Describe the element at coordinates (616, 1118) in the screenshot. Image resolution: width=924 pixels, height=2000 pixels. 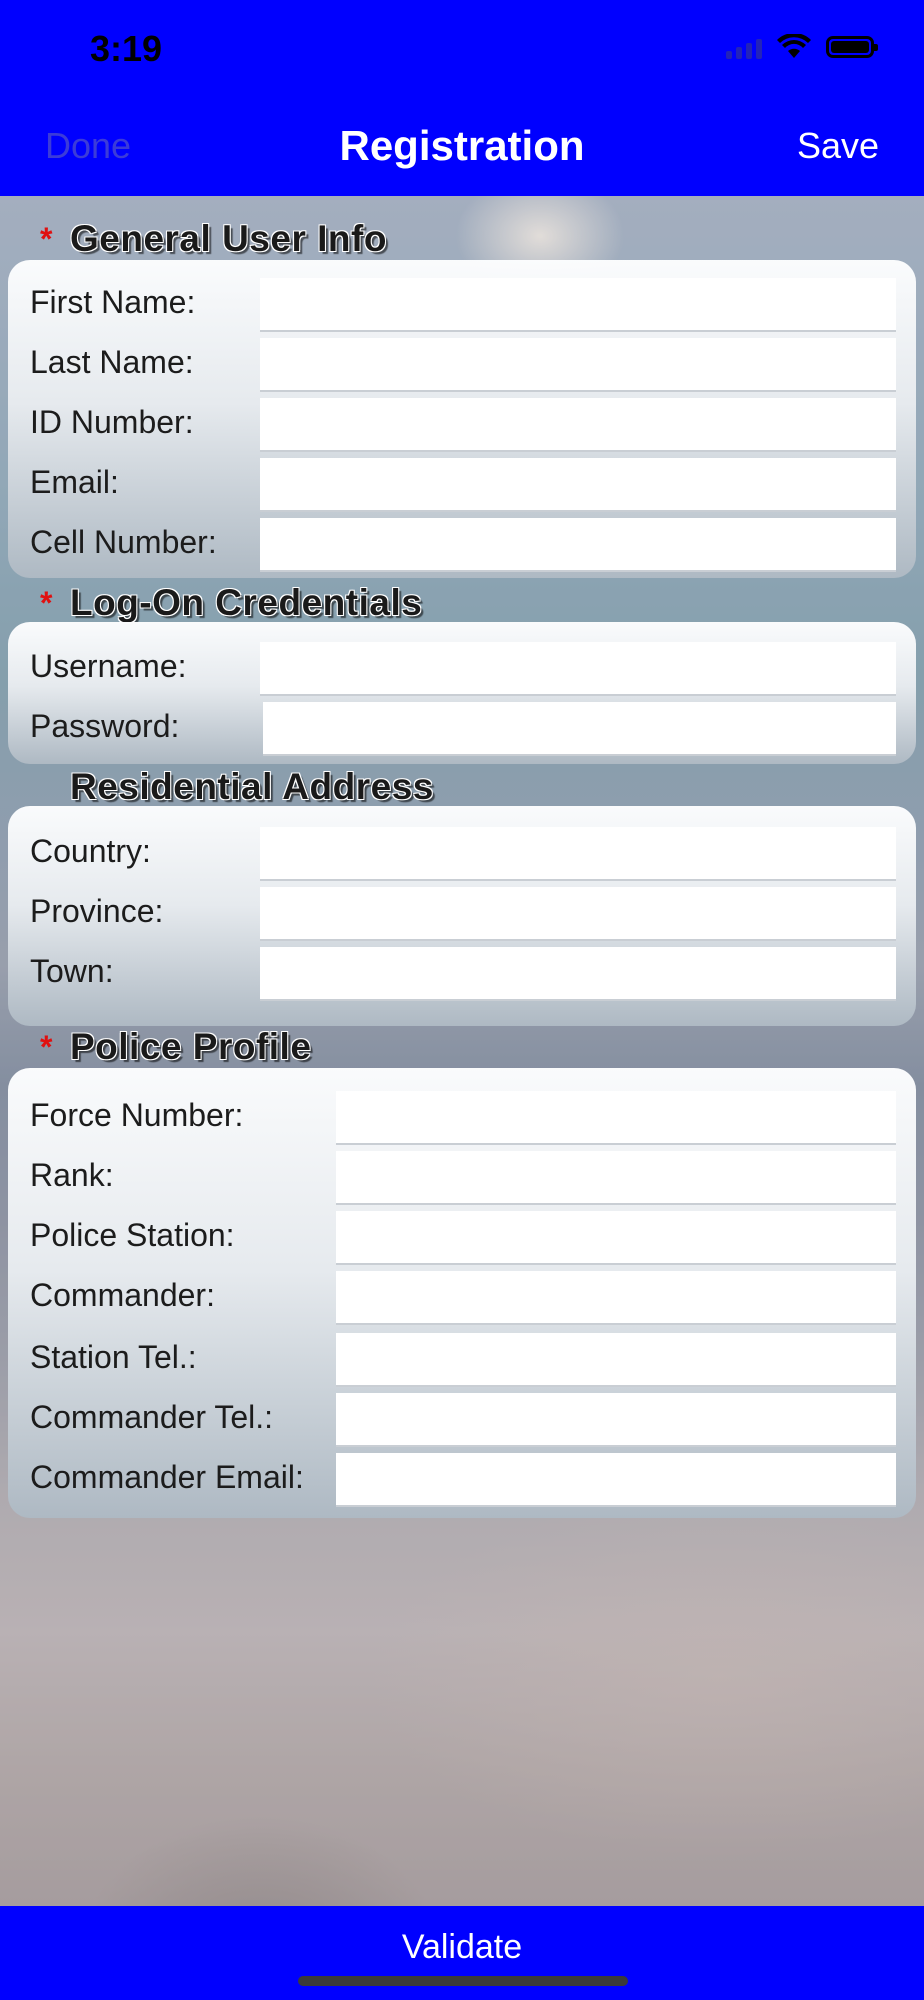
I see `force-number-field` at that location.